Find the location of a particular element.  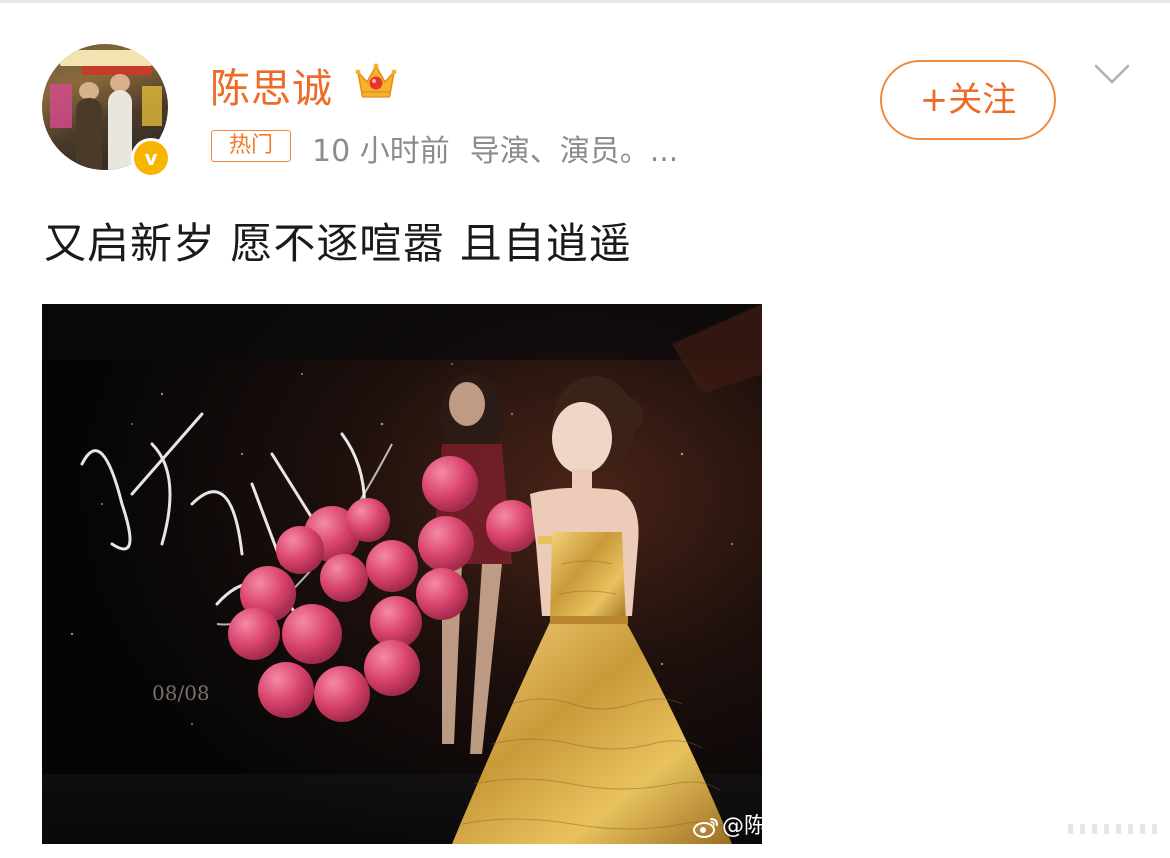

user-name: 陈思诚 is located at coordinates (271, 85).